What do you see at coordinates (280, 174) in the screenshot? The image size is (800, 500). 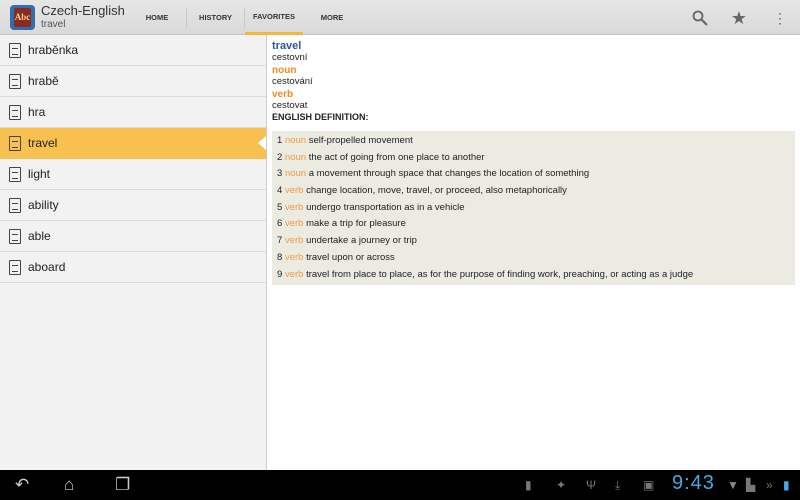 I see `definition-number: 3` at bounding box center [280, 174].